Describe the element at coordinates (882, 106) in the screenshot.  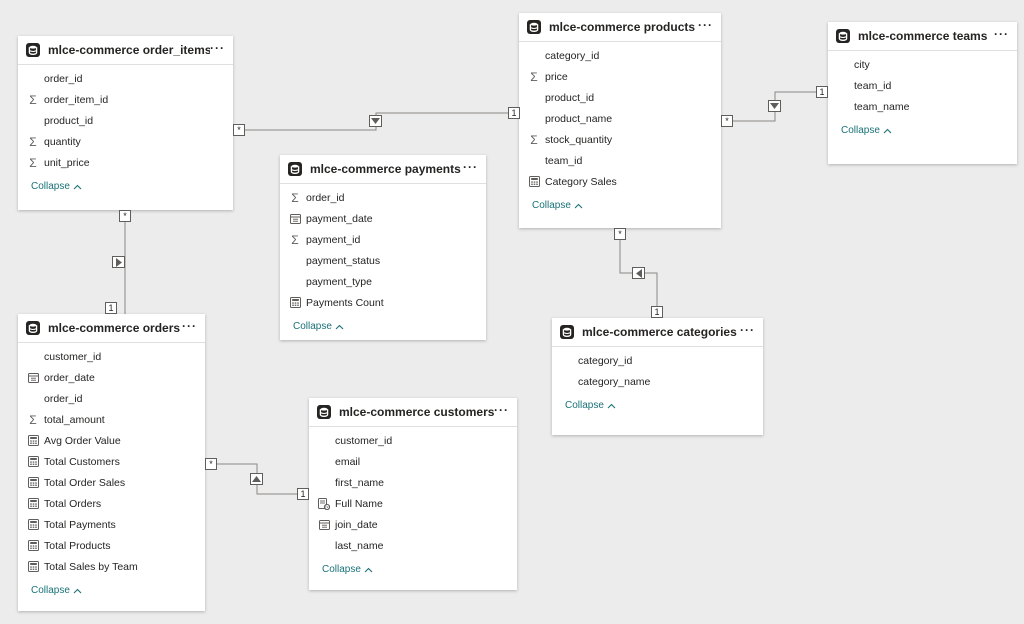
I see `field-name: team_name` at that location.